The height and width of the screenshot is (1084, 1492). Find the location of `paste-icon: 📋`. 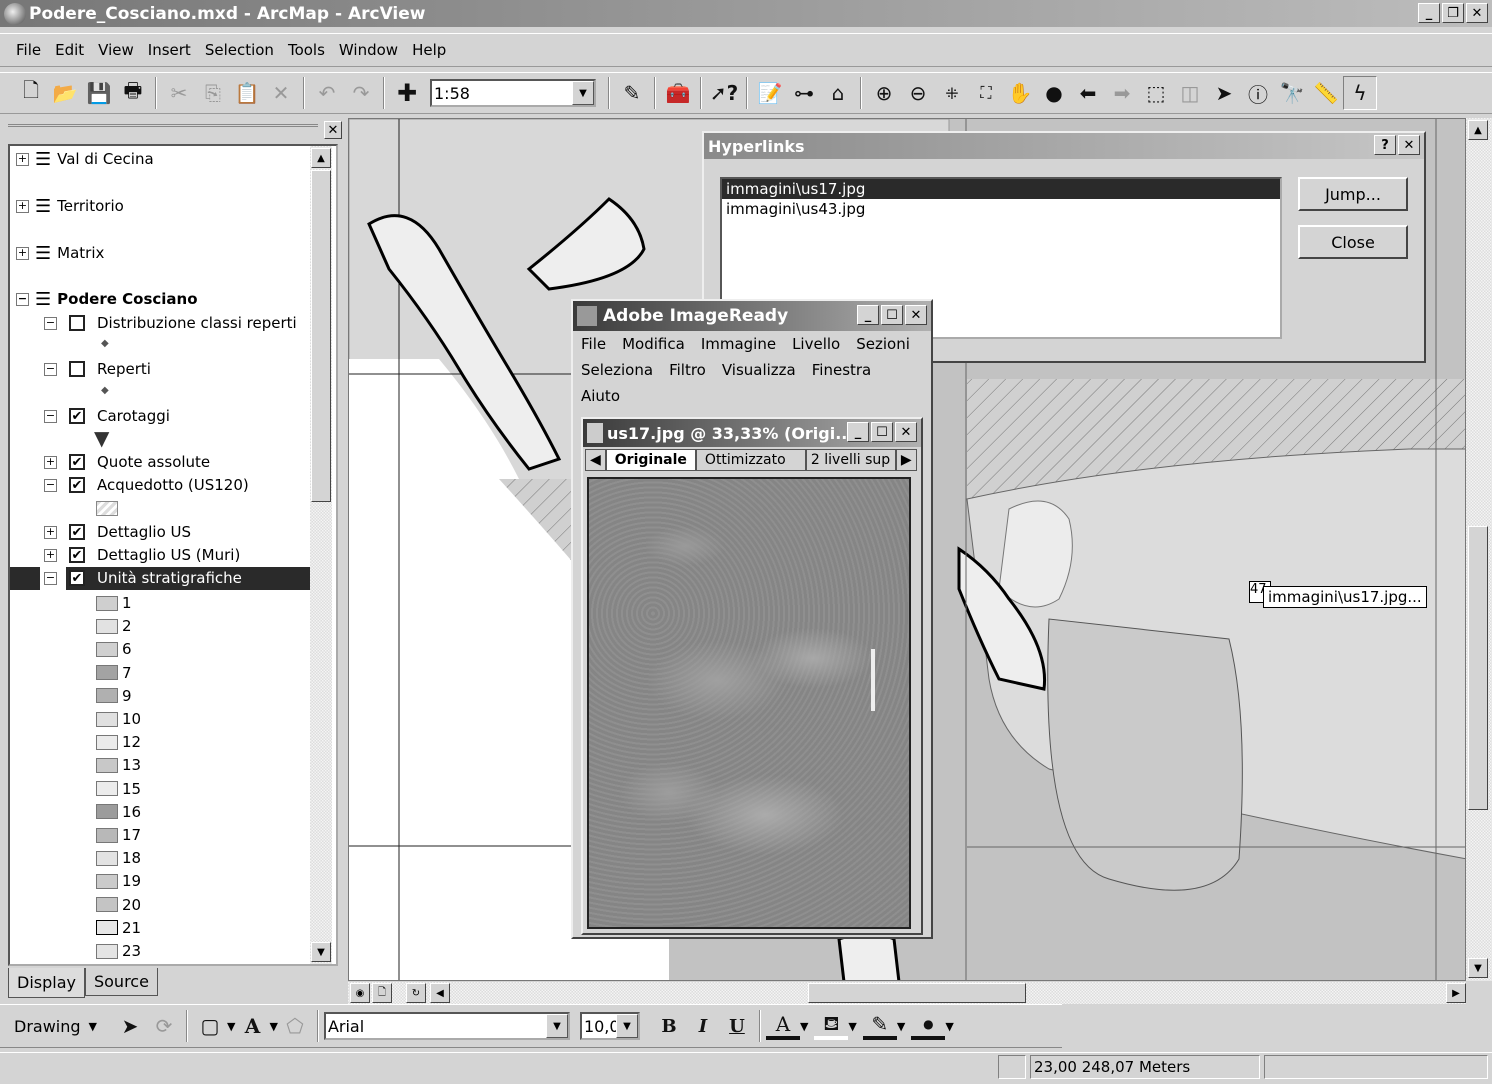

paste-icon: 📋 is located at coordinates (247, 93).